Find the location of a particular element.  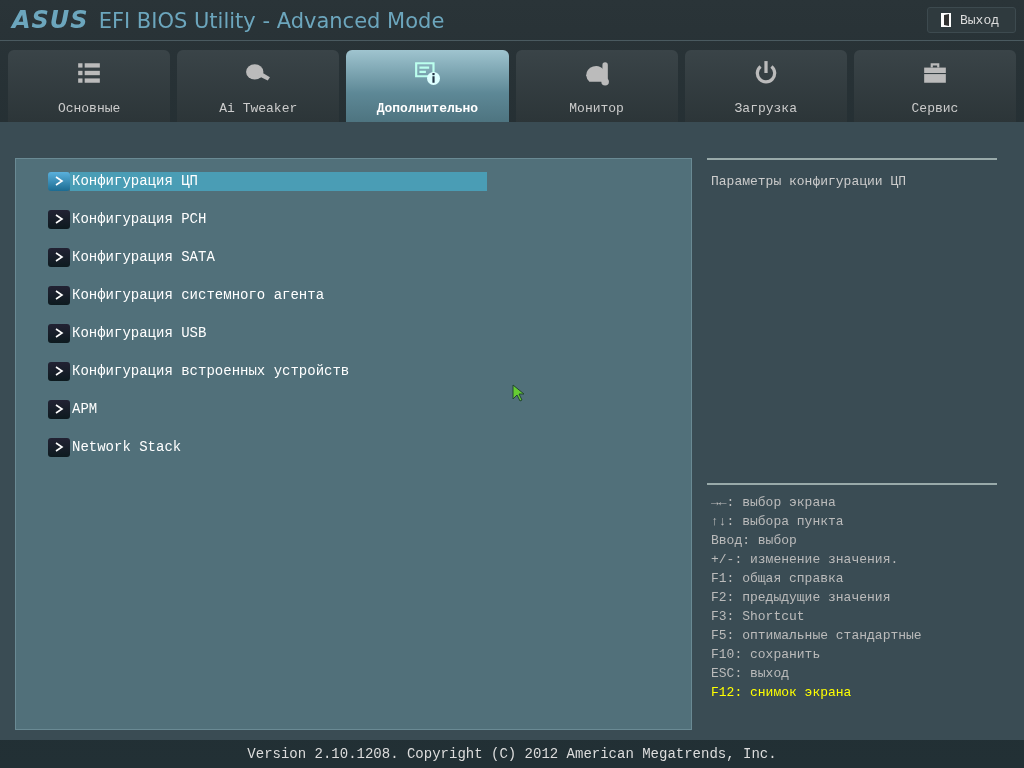

menu-tab: Дополнительно is located at coordinates (427, 86).